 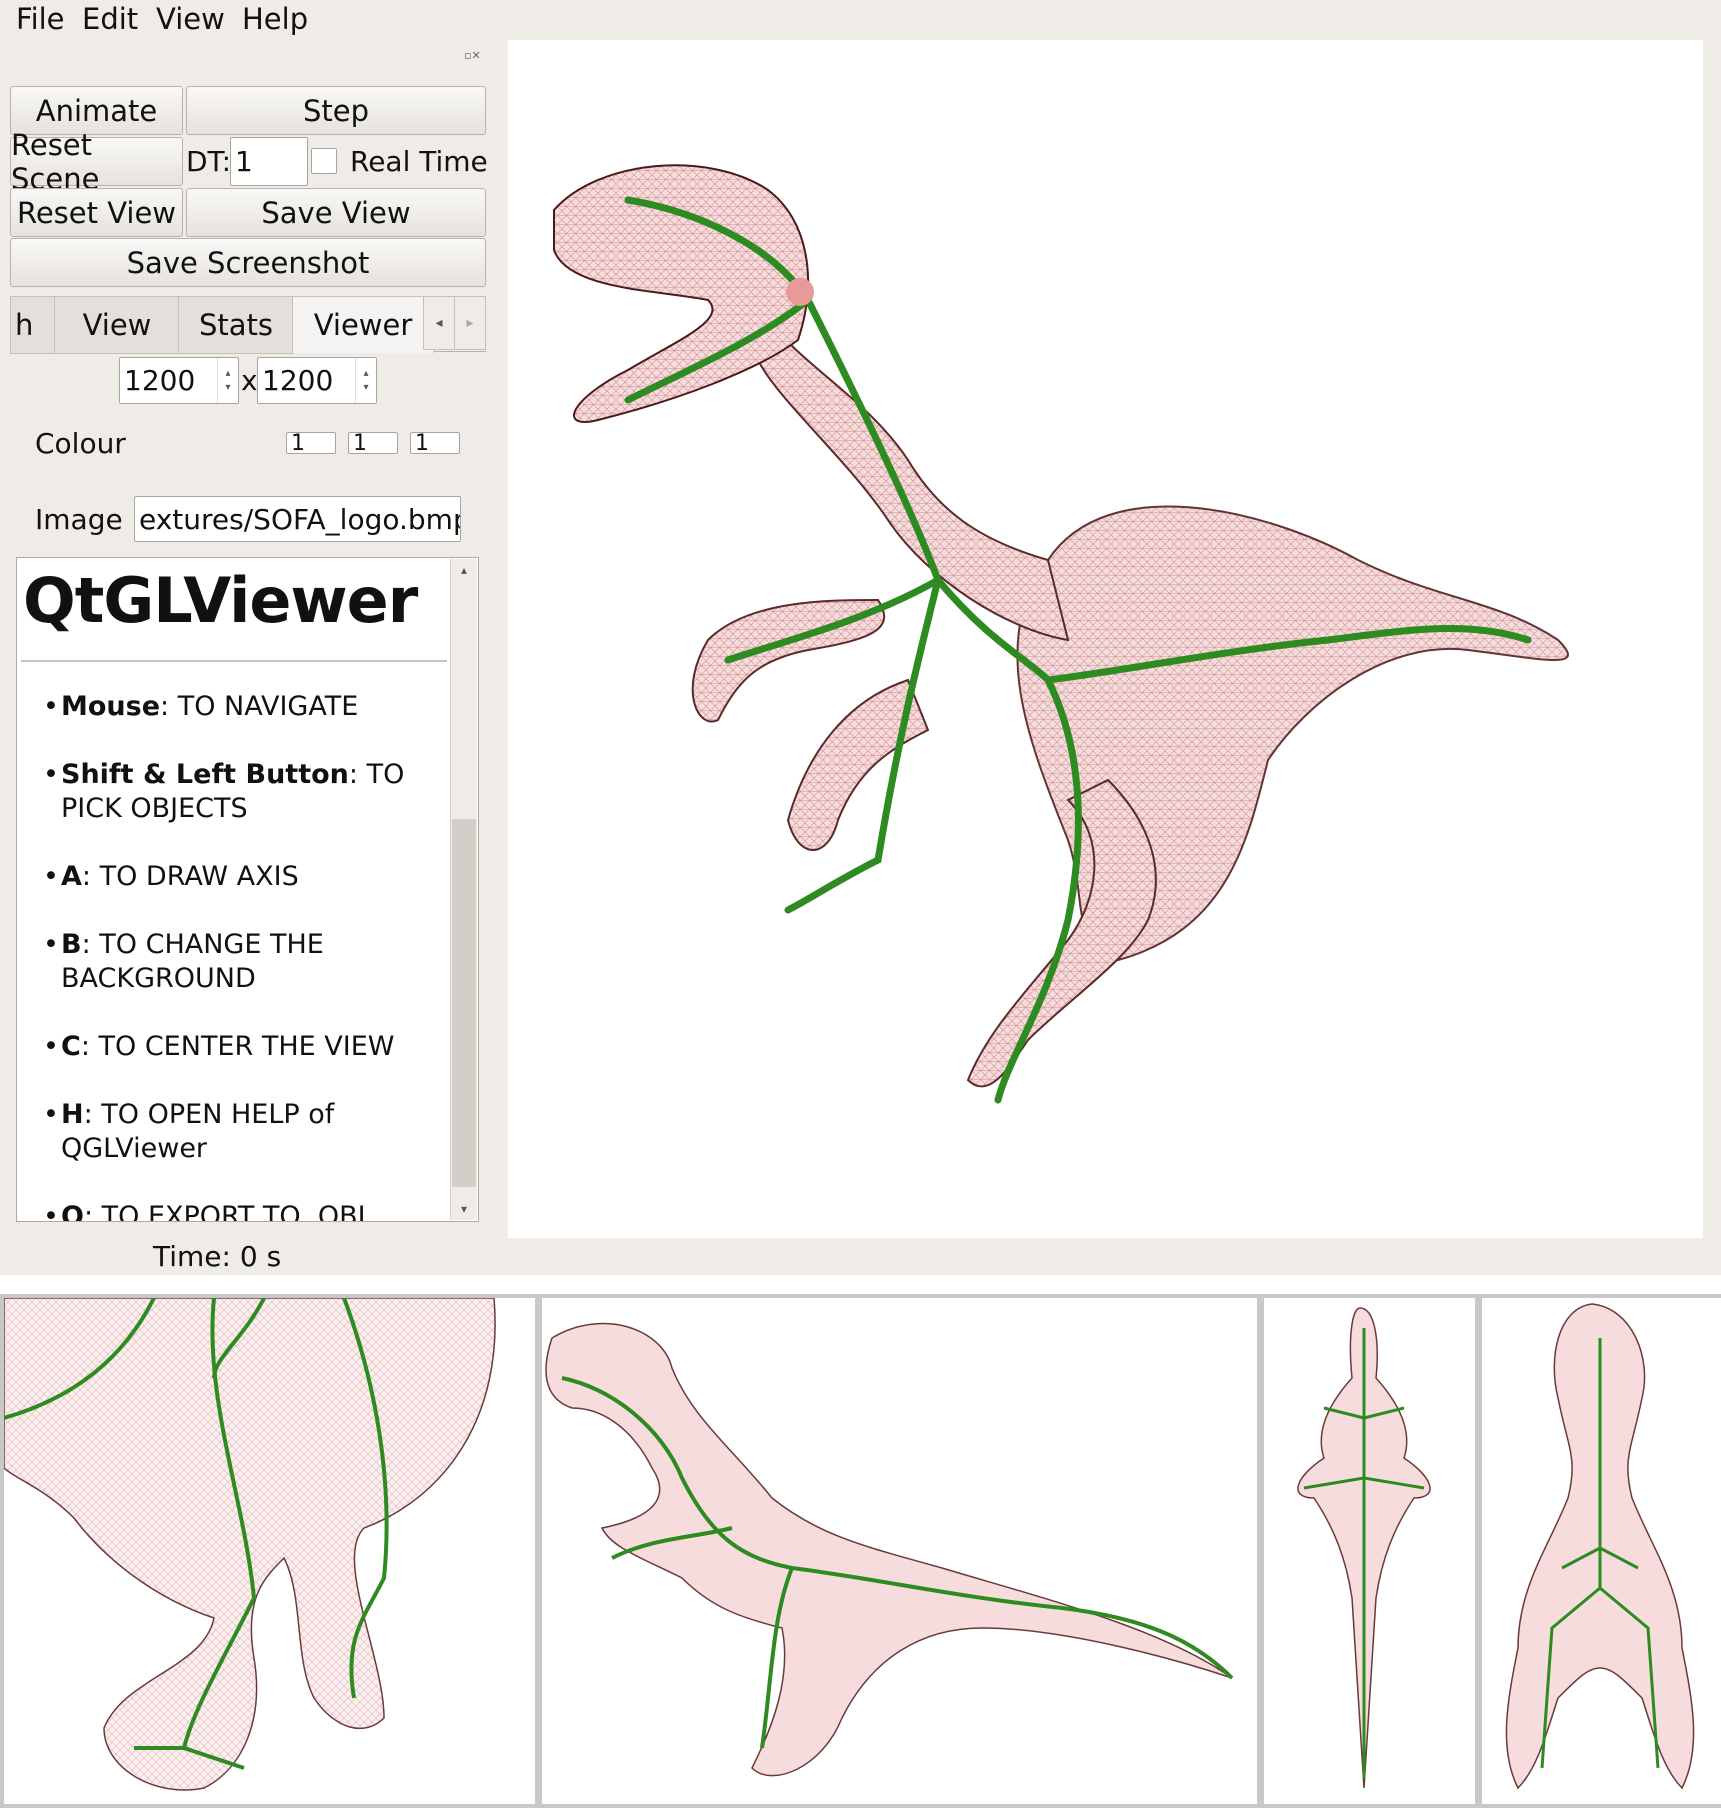 What do you see at coordinates (220, 600) in the screenshot?
I see `help-title: QtGLViewer` at bounding box center [220, 600].